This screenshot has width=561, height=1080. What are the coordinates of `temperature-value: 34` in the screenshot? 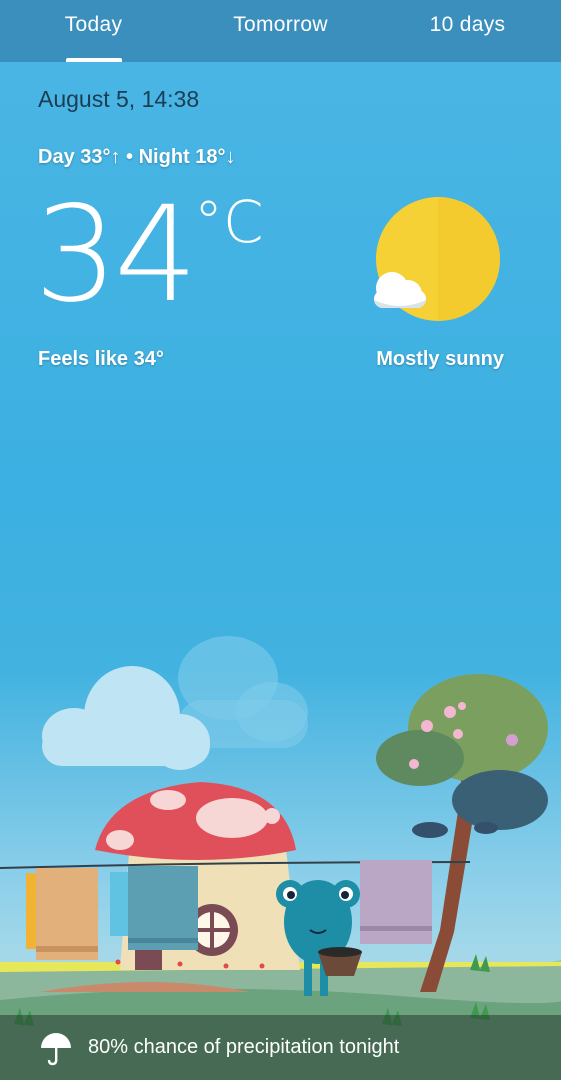 It's located at (116, 255).